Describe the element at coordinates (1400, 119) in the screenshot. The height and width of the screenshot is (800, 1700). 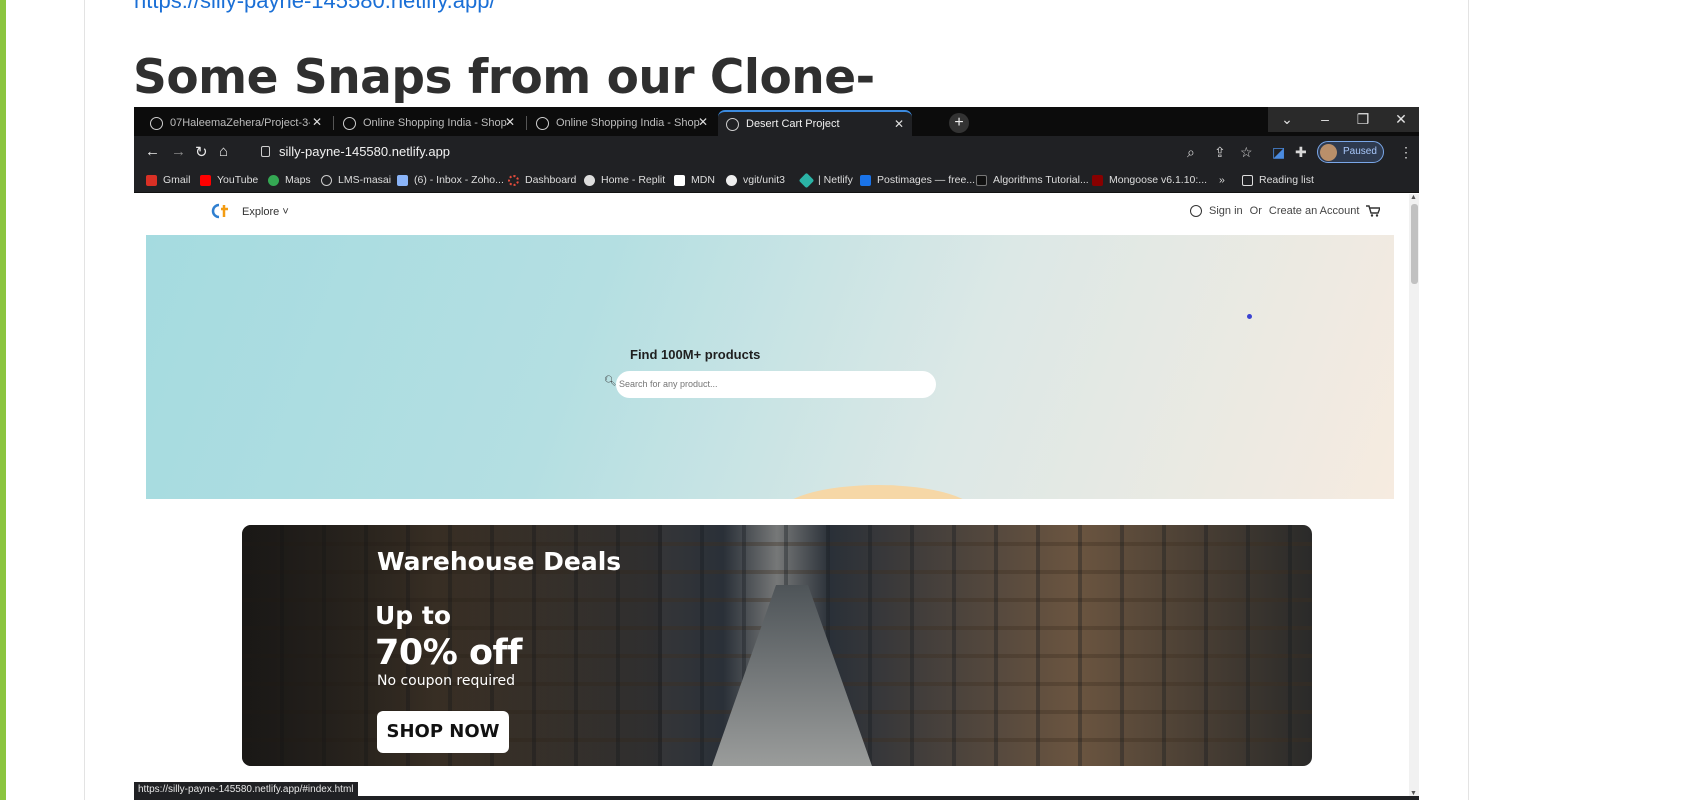
I see `close-window-button: ✕` at that location.